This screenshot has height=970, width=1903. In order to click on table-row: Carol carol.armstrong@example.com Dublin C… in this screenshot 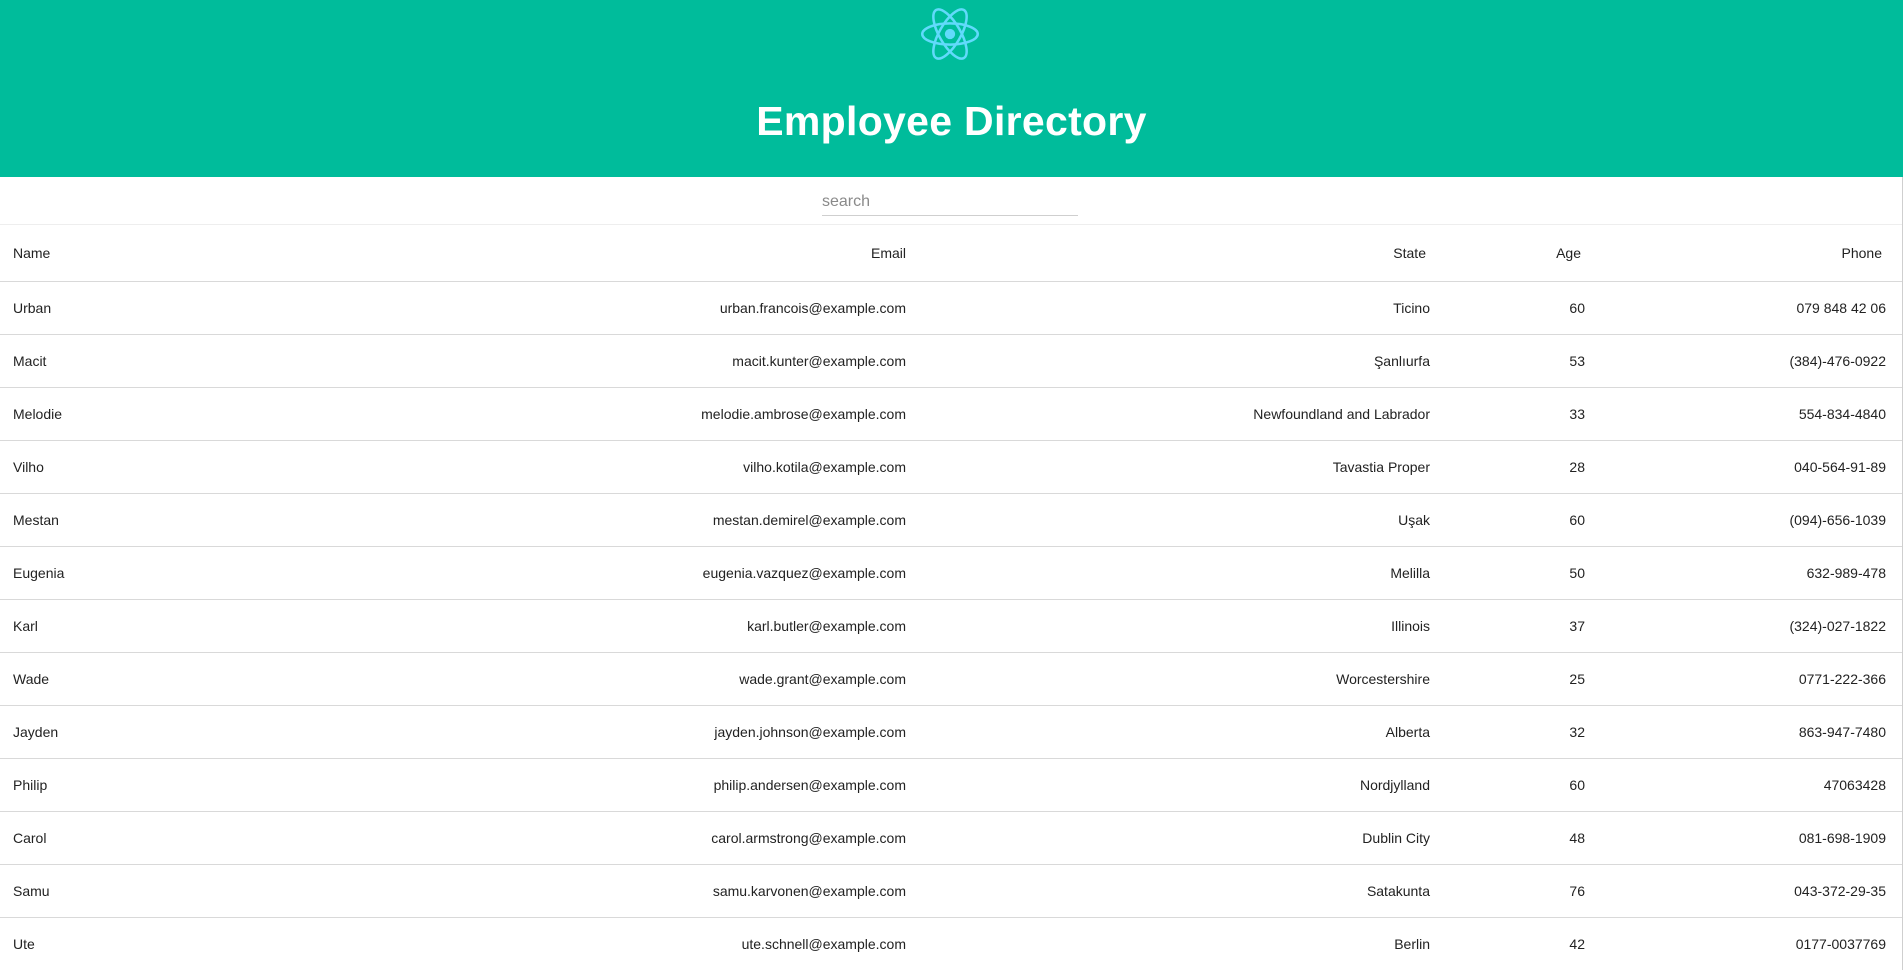, I will do `click(951, 838)`.